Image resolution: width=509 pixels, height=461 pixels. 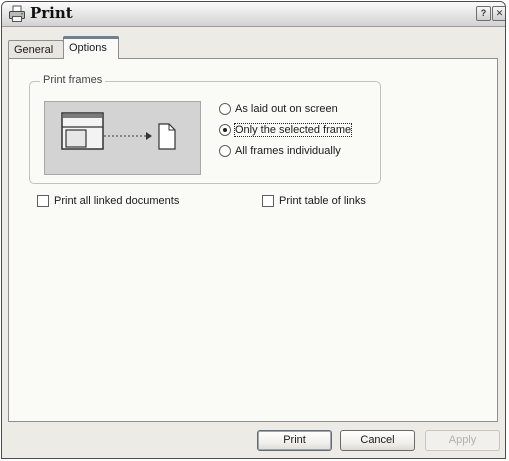 I want to click on radio-label: All frames individually, so click(x=288, y=151).